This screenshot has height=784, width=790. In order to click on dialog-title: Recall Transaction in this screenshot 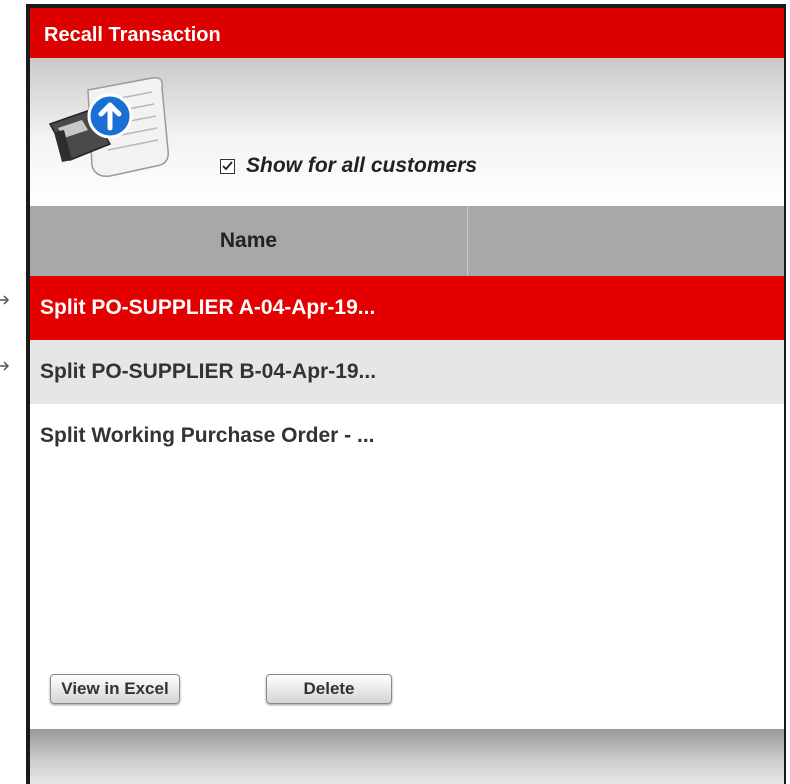, I will do `click(407, 33)`.